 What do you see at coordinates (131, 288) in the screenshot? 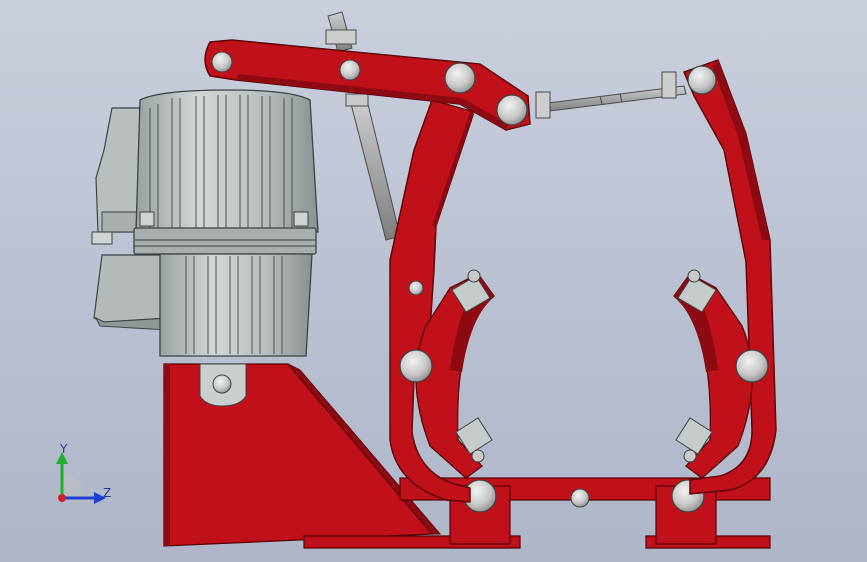
I see `terminal-box` at bounding box center [131, 288].